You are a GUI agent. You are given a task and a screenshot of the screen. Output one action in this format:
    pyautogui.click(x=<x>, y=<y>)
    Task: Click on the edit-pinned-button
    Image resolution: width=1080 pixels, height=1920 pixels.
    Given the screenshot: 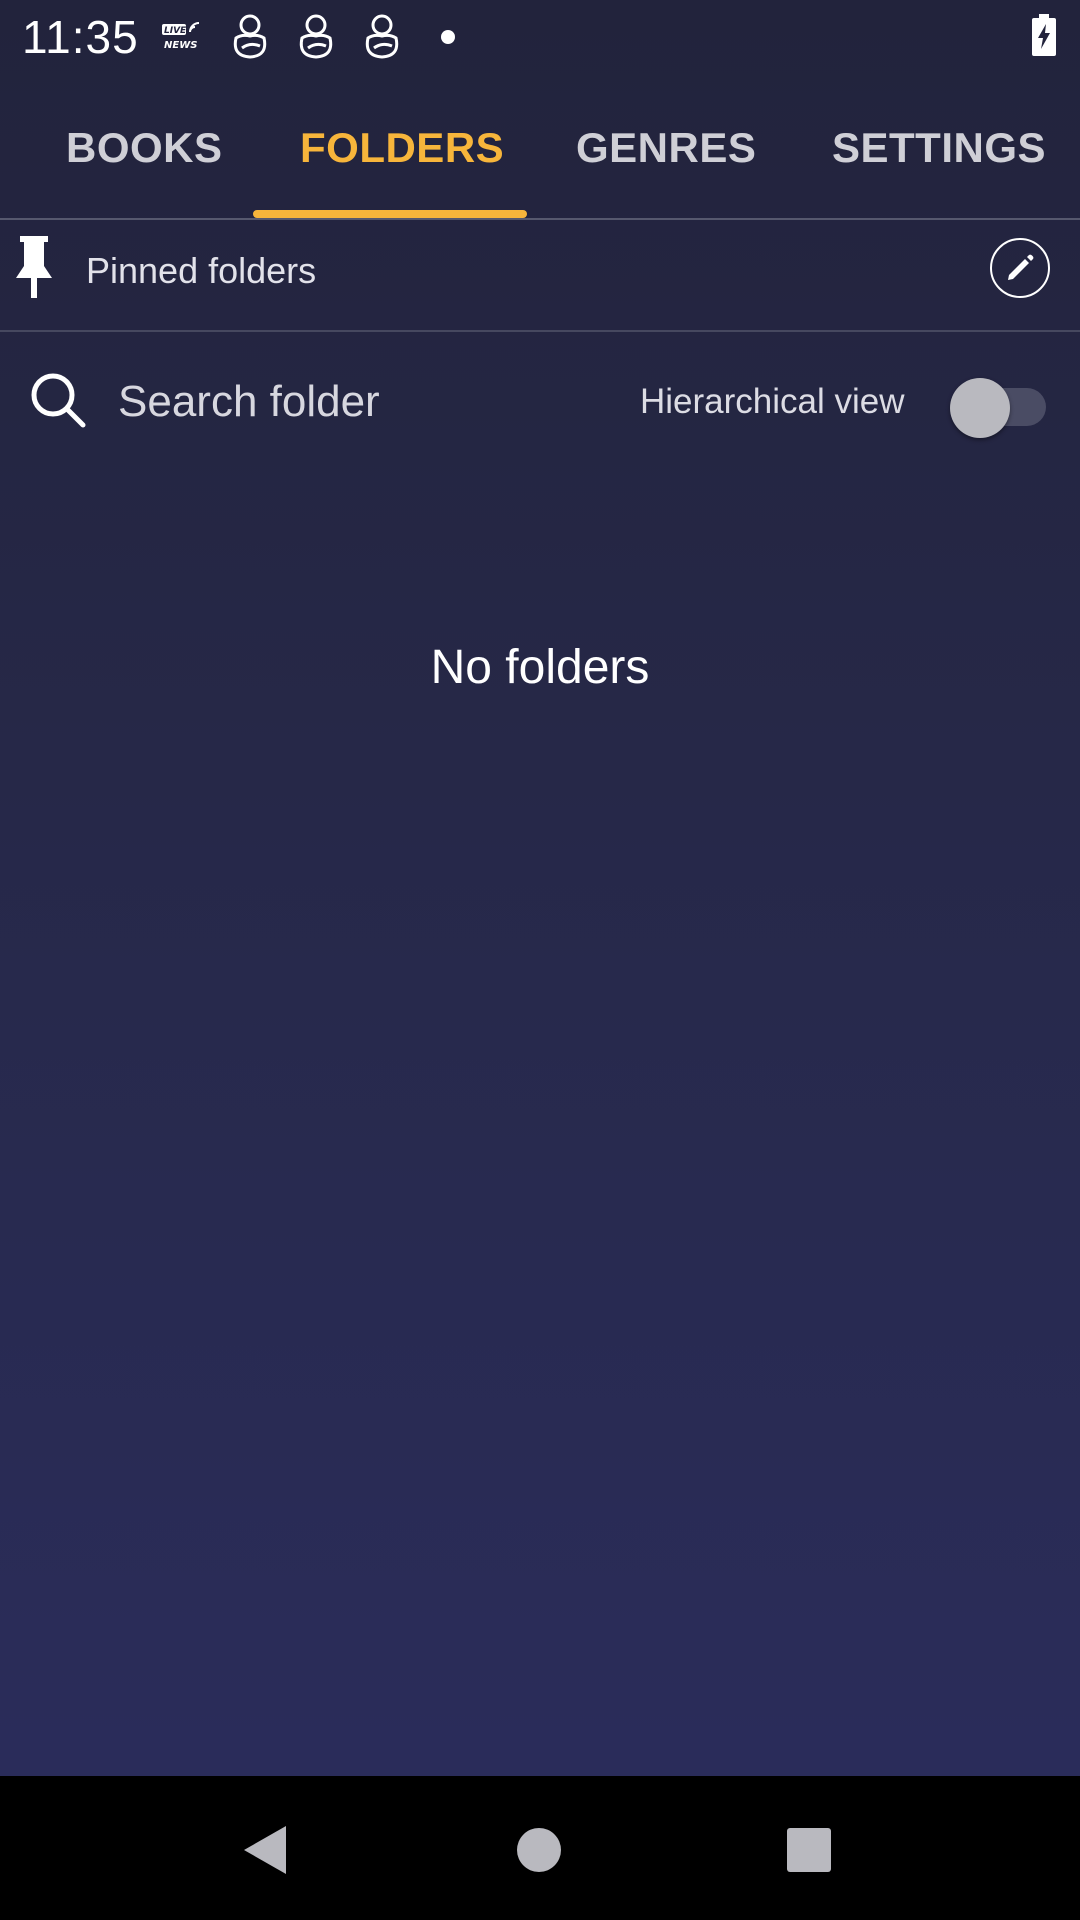 What is the action you would take?
    pyautogui.click(x=1020, y=268)
    